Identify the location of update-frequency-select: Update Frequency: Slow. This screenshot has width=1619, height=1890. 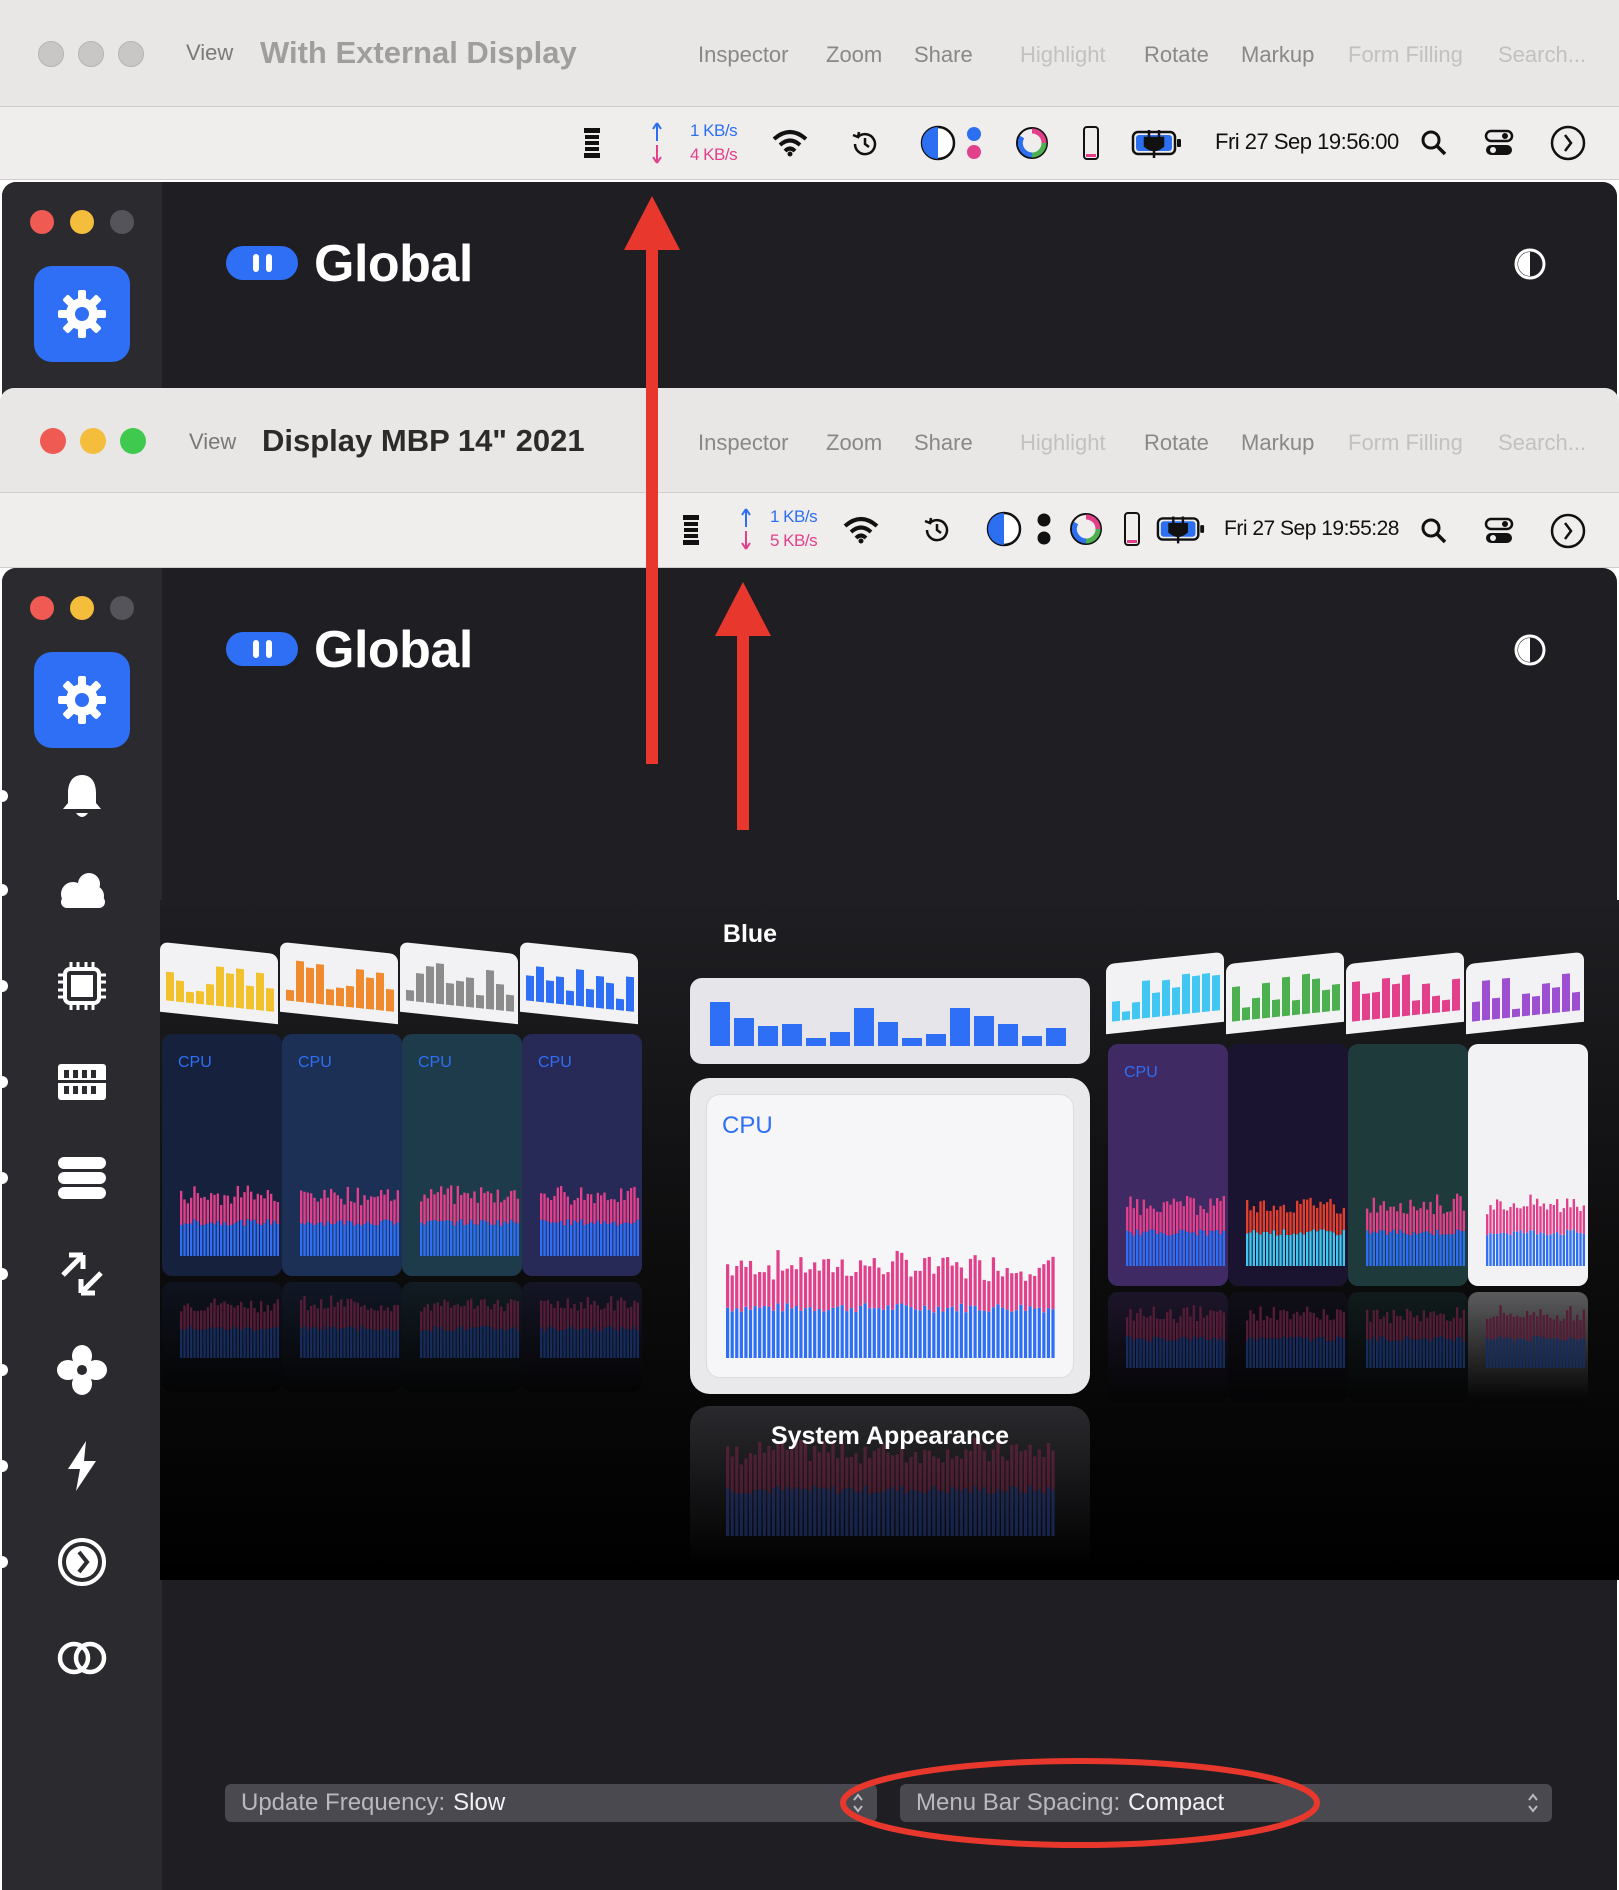
(551, 1803).